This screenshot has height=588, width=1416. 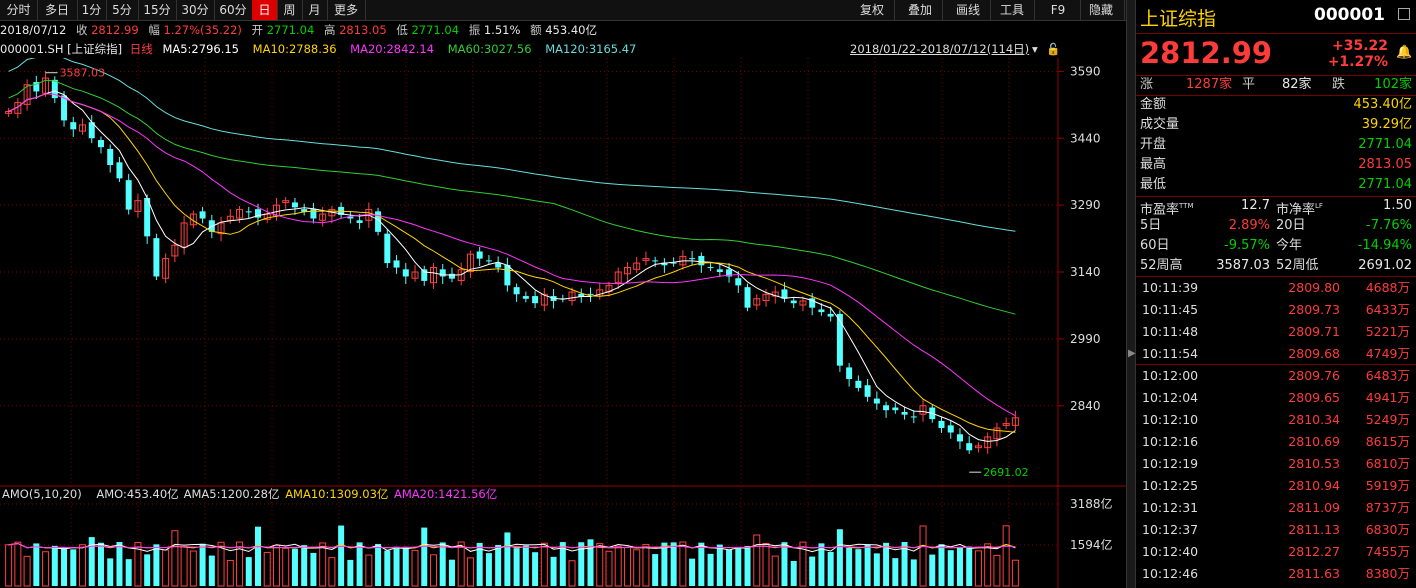 I want to click on tick-time: 10:12:10, so click(x=1170, y=419).